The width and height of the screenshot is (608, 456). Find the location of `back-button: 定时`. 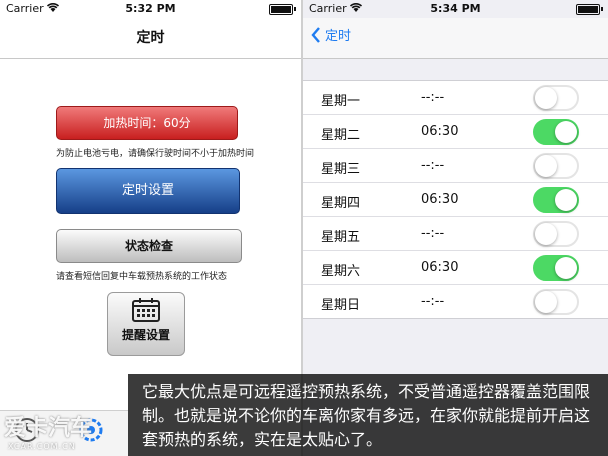

back-button: 定时 is located at coordinates (331, 34).